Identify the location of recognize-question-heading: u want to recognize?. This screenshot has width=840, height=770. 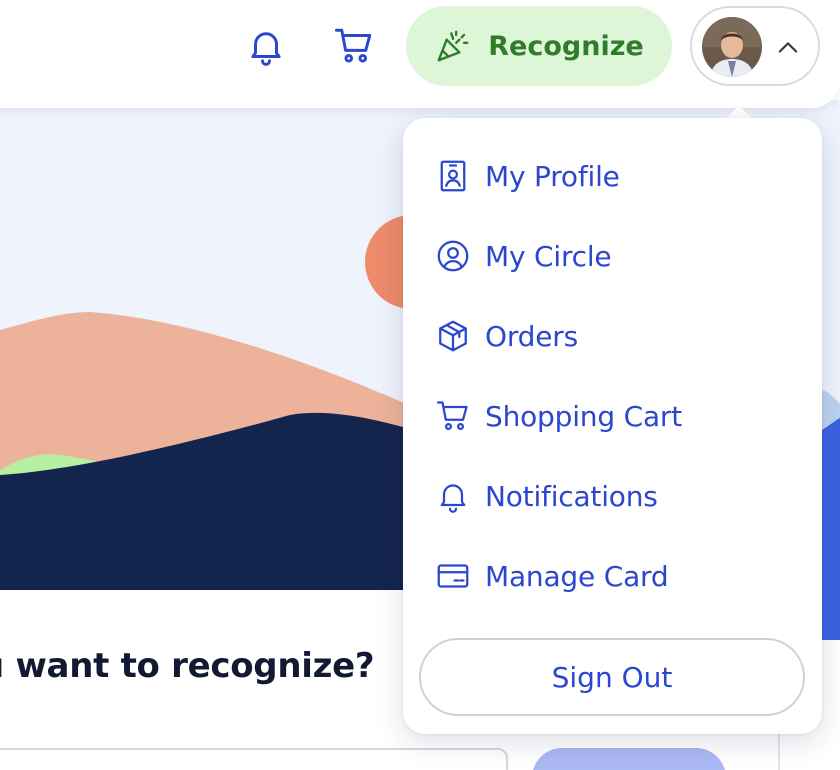
(187, 666).